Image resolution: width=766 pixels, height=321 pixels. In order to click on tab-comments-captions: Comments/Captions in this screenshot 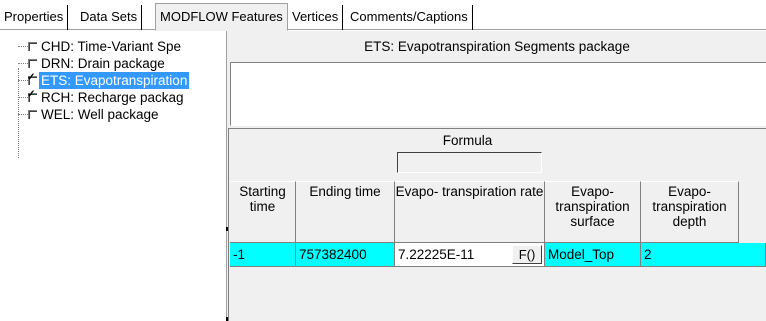, I will do `click(409, 17)`.